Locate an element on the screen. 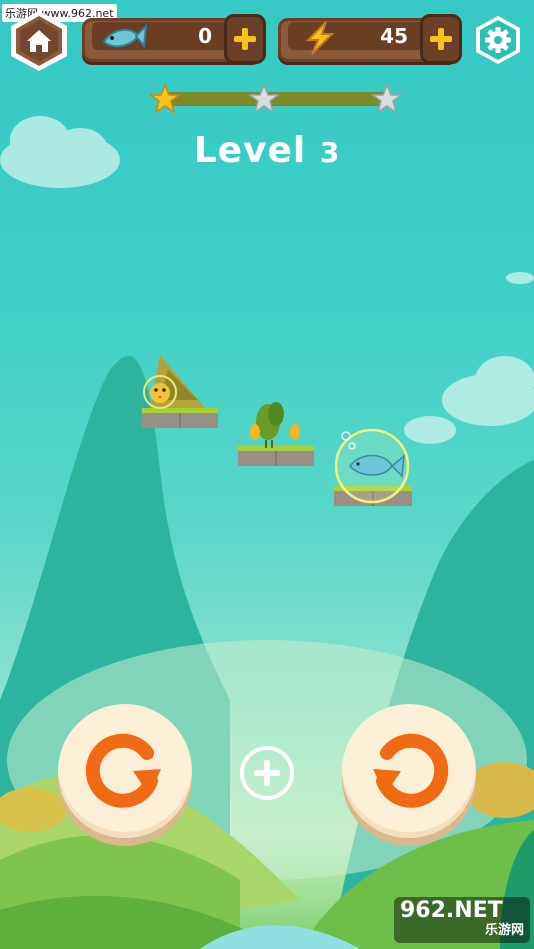 This screenshot has height=949, width=534. fish-icon is located at coordinates (125, 36).